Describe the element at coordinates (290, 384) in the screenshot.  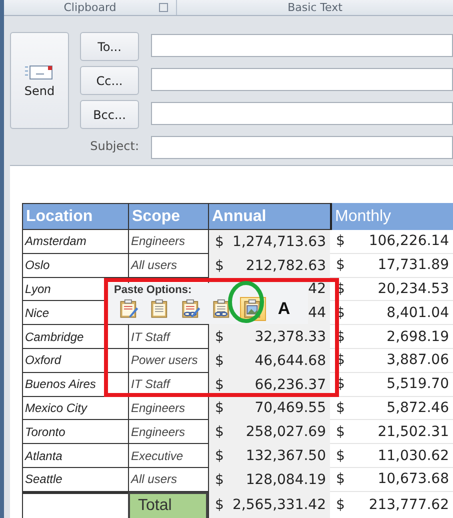
I see `table-cell: 66,236.37` at that location.